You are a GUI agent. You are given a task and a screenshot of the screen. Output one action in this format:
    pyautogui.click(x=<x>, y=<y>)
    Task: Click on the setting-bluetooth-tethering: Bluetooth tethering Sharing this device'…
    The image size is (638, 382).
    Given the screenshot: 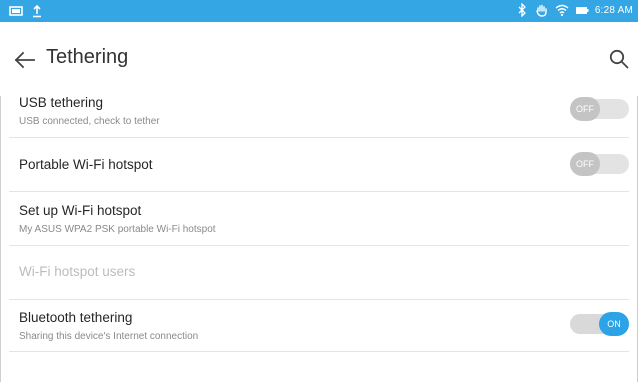 What is the action you would take?
    pyautogui.click(x=319, y=326)
    